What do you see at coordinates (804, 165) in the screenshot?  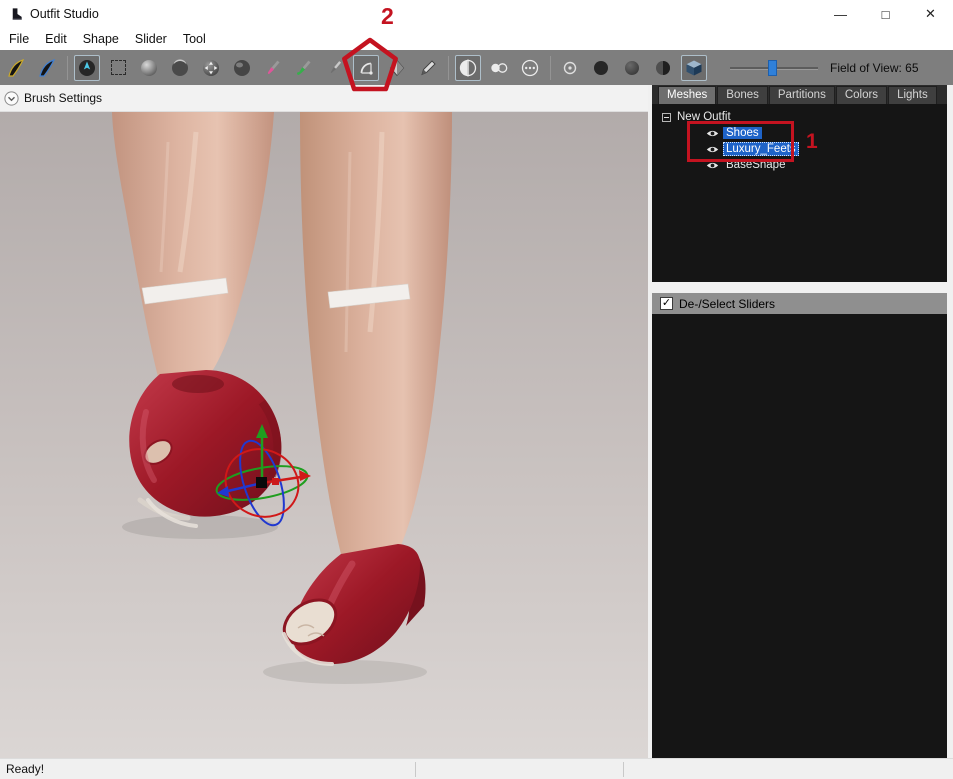 I see `tree-node-baseshape: BaseShape` at bounding box center [804, 165].